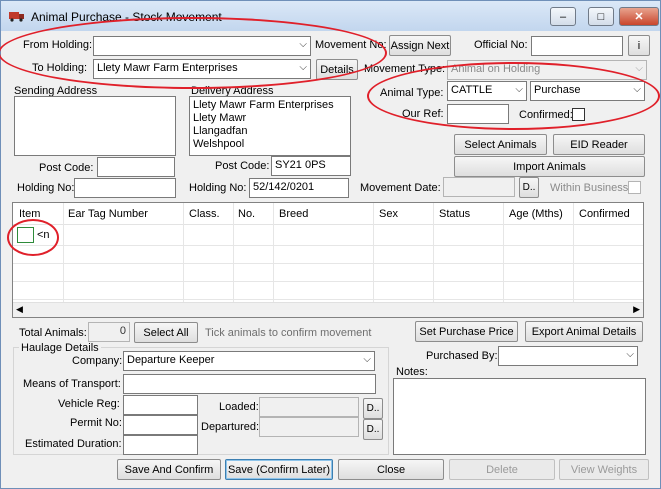 The width and height of the screenshot is (661, 489). Describe the element at coordinates (330, 16) in the screenshot. I see `title-bar: Animal Purchase - Stock Movement – □ ✕` at that location.